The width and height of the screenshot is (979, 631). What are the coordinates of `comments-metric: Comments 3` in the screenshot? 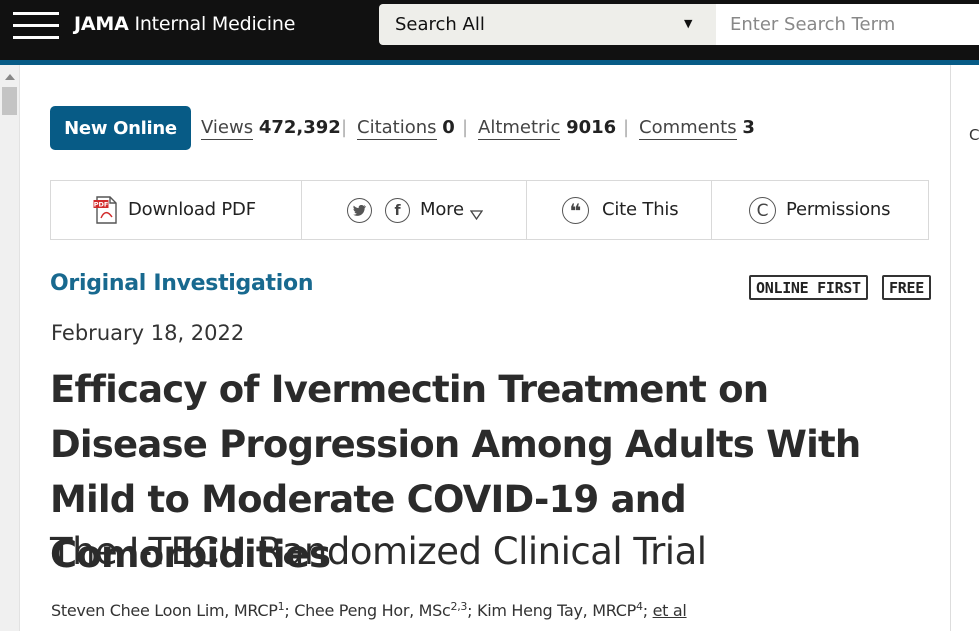 It's located at (697, 128).